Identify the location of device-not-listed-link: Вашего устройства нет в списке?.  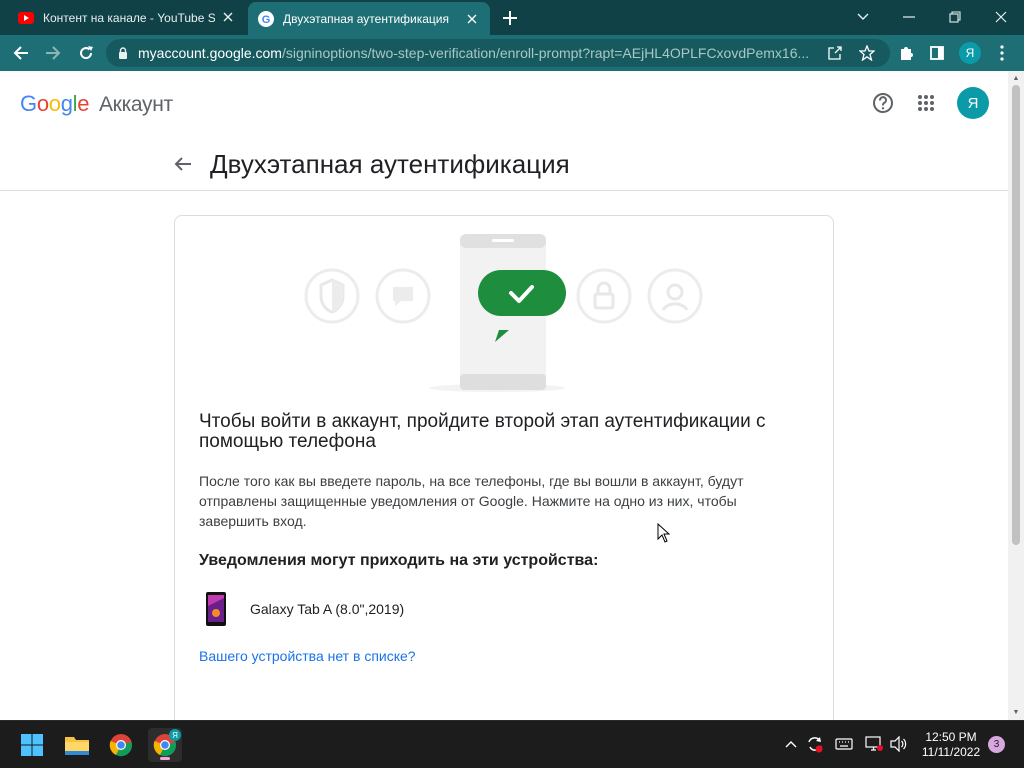
(307, 656).